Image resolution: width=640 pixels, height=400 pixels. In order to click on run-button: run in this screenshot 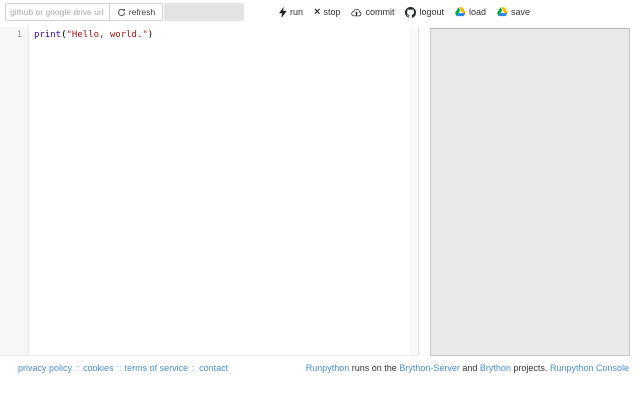, I will do `click(291, 12)`.